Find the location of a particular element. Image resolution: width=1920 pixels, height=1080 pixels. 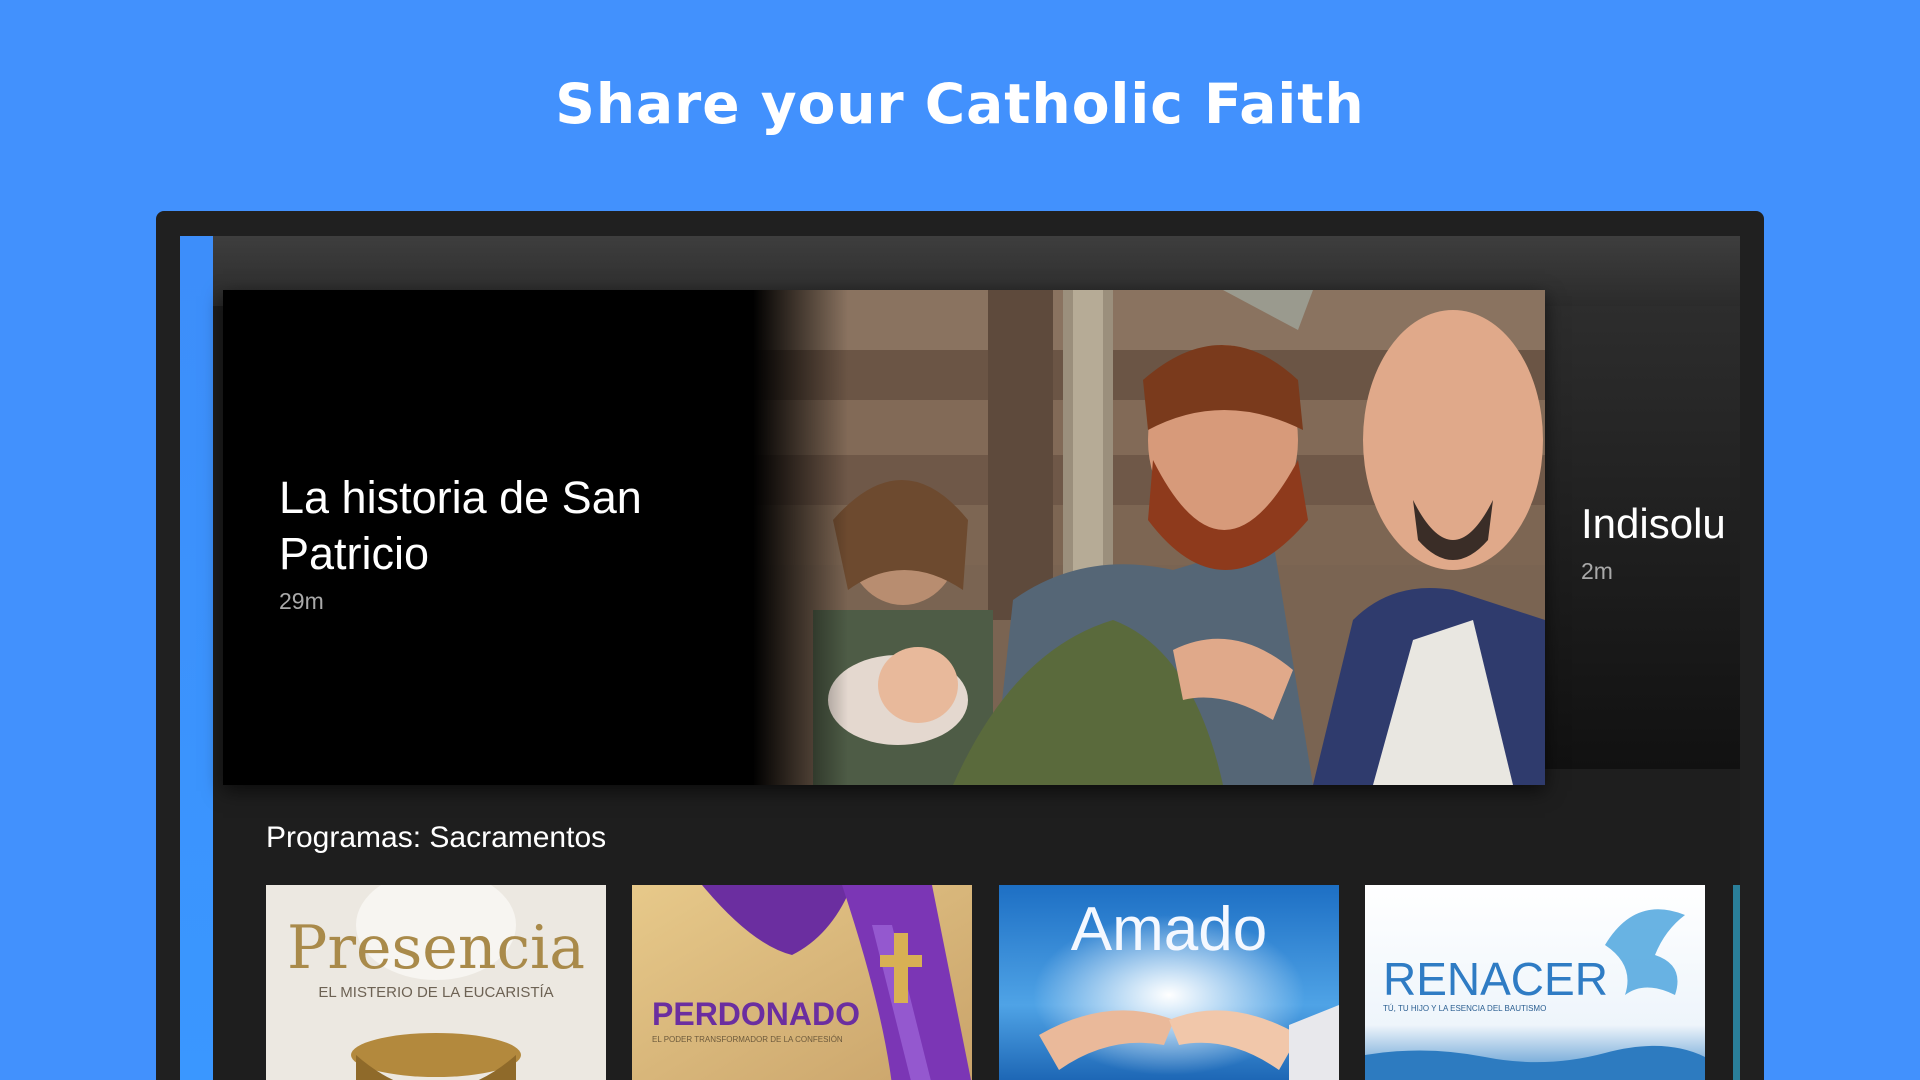

row-title: Programas: Sacramentos is located at coordinates (436, 837).